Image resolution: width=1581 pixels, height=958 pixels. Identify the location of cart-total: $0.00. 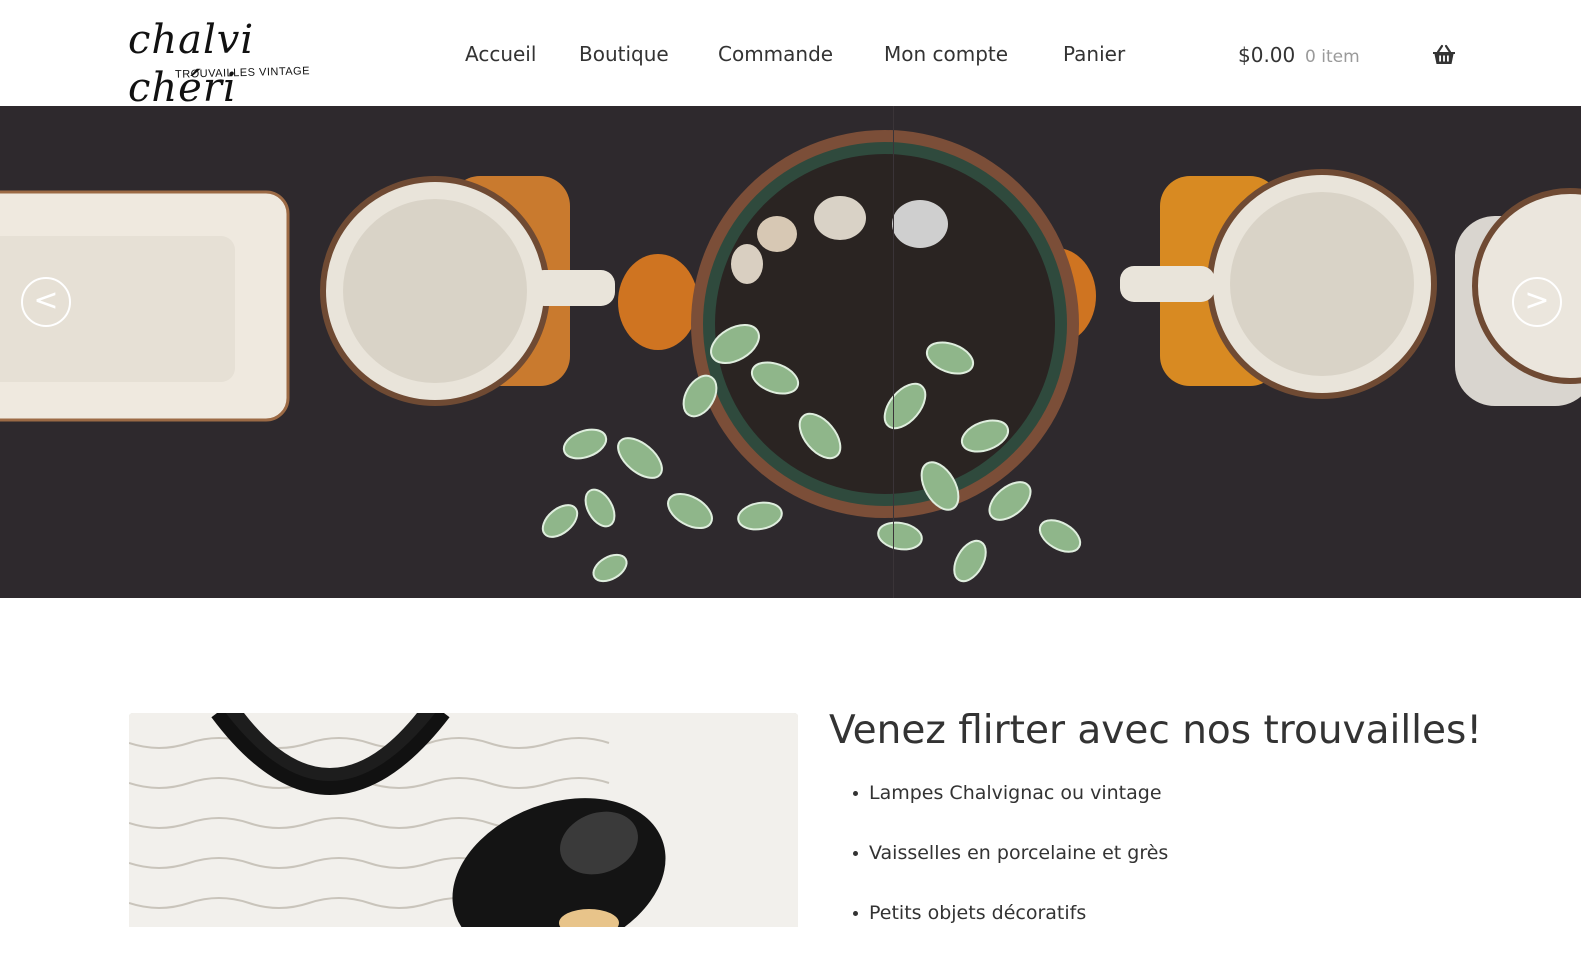
(1266, 55).